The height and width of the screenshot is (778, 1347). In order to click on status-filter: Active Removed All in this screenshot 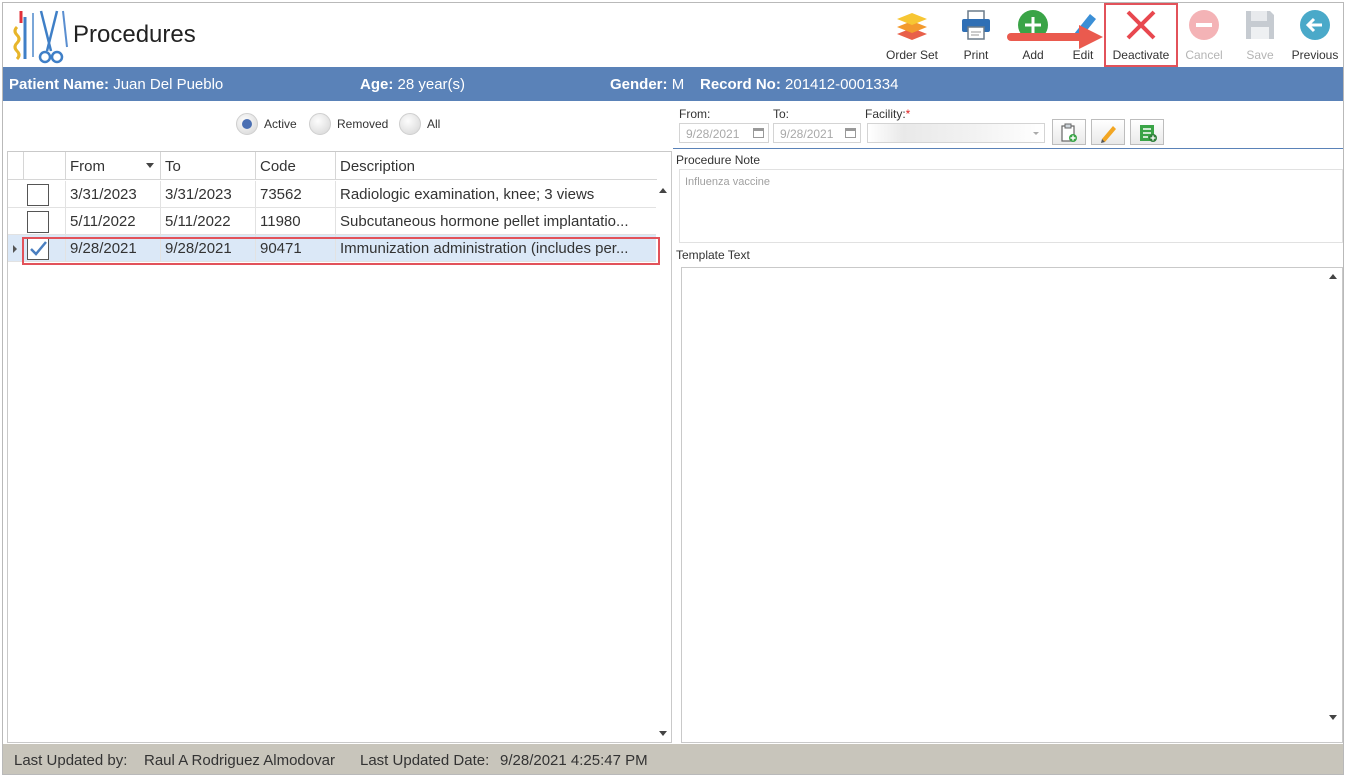, I will do `click(337, 125)`.